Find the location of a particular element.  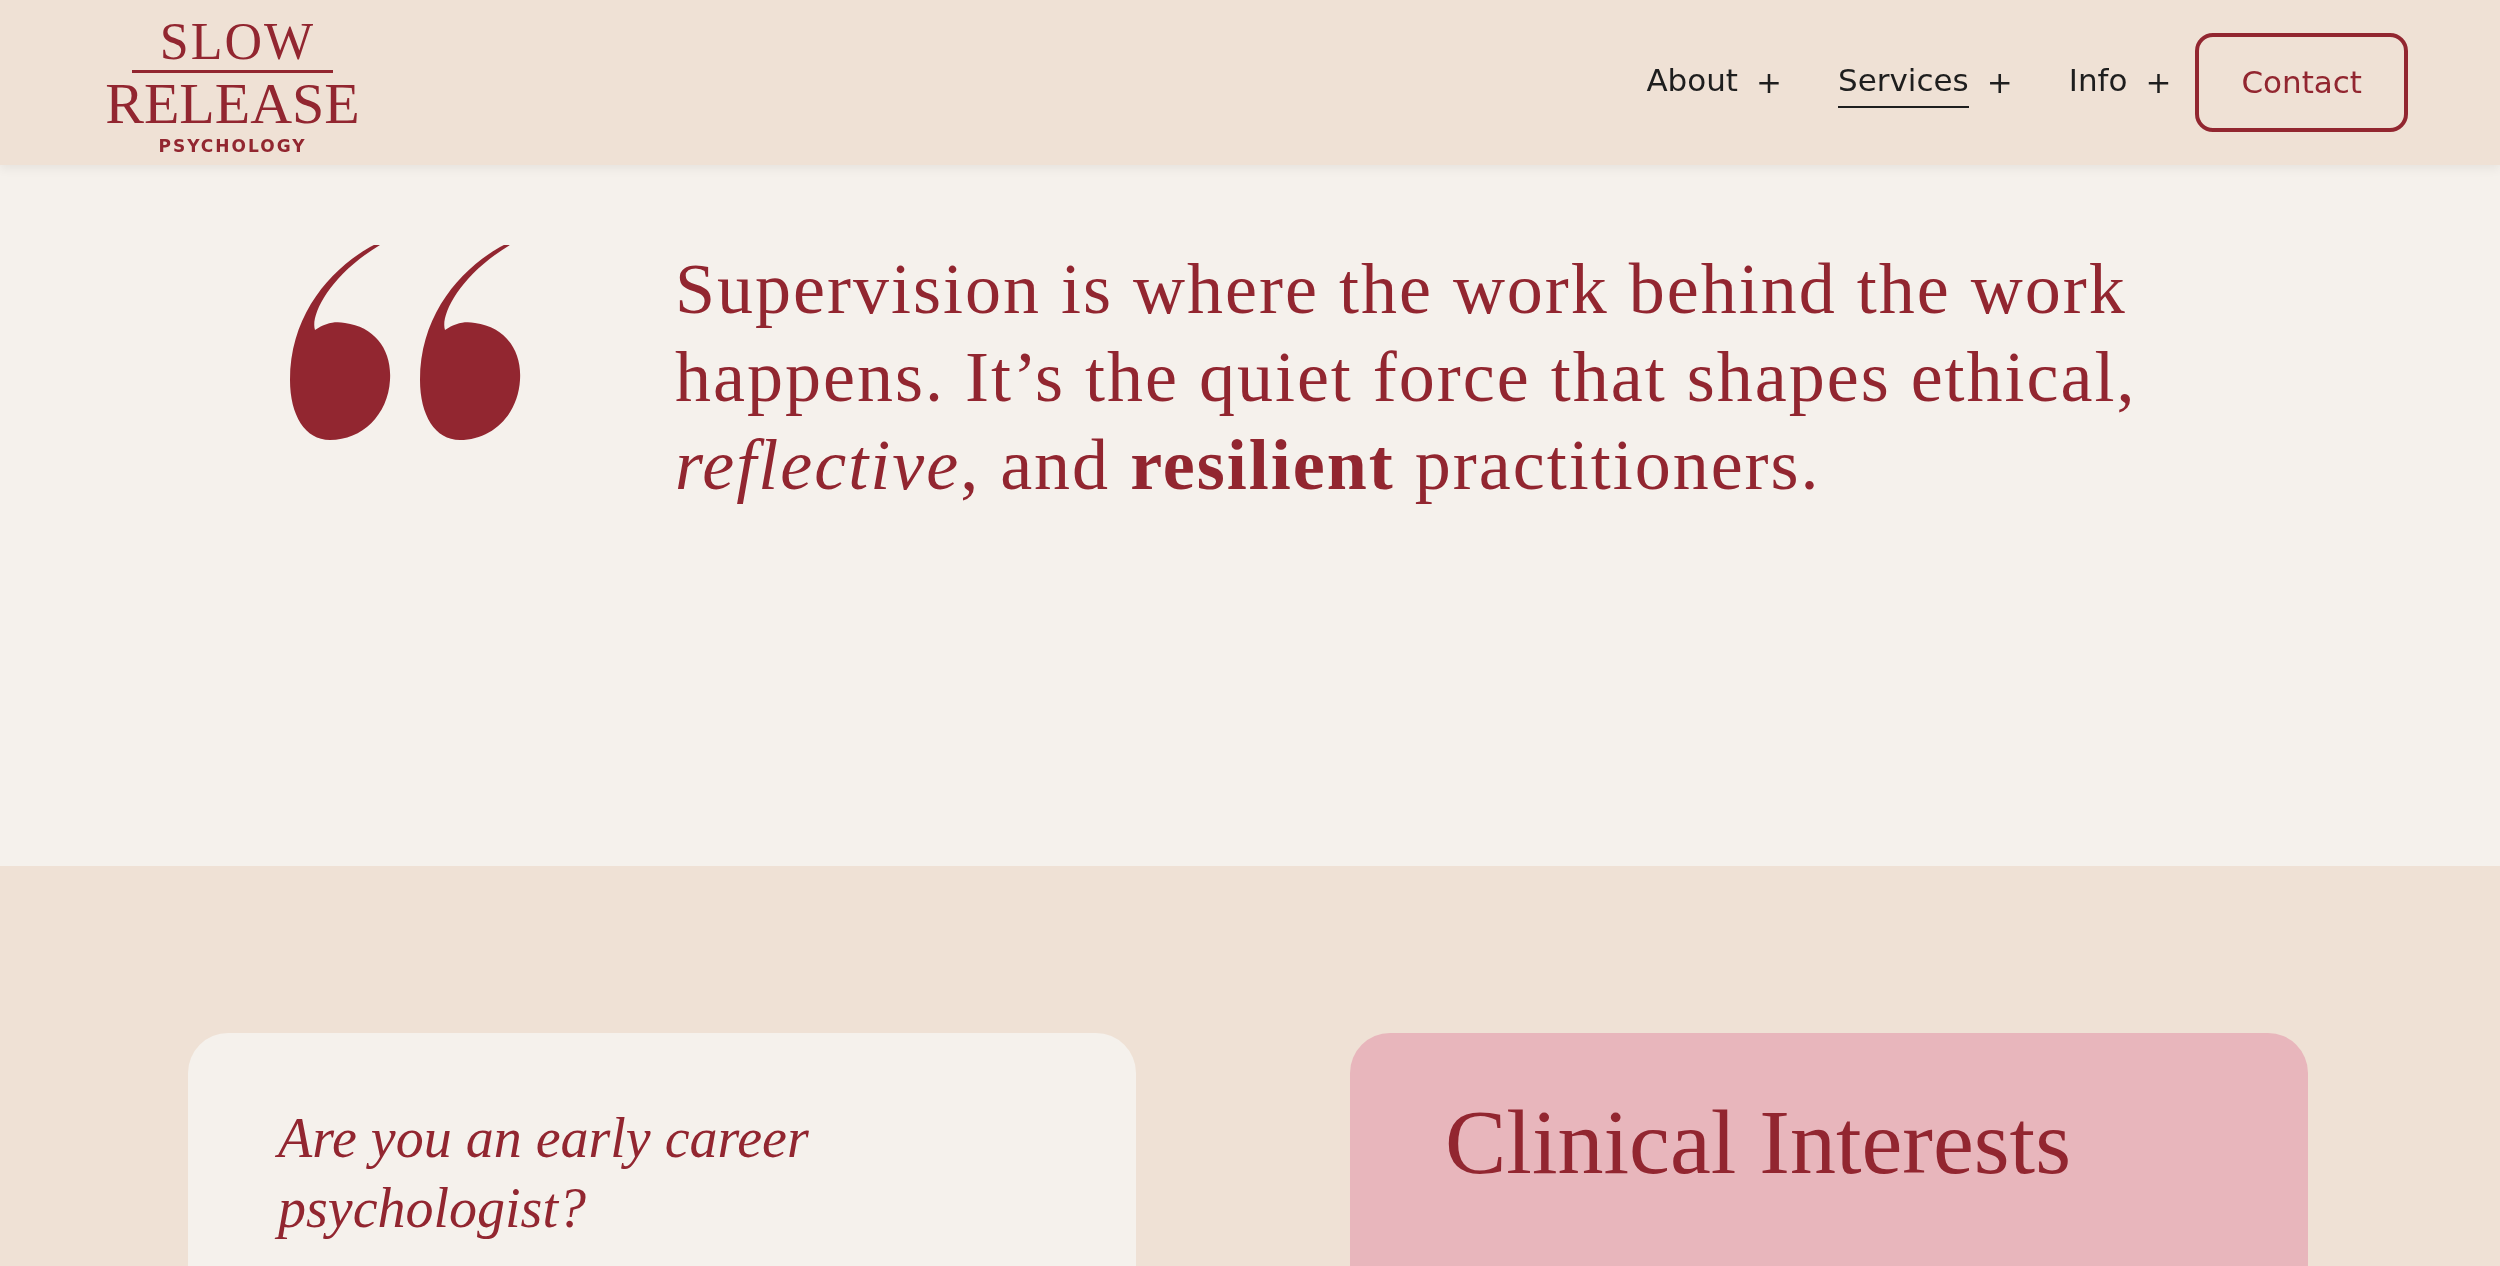

nav-link: Services is located at coordinates (1903, 82).